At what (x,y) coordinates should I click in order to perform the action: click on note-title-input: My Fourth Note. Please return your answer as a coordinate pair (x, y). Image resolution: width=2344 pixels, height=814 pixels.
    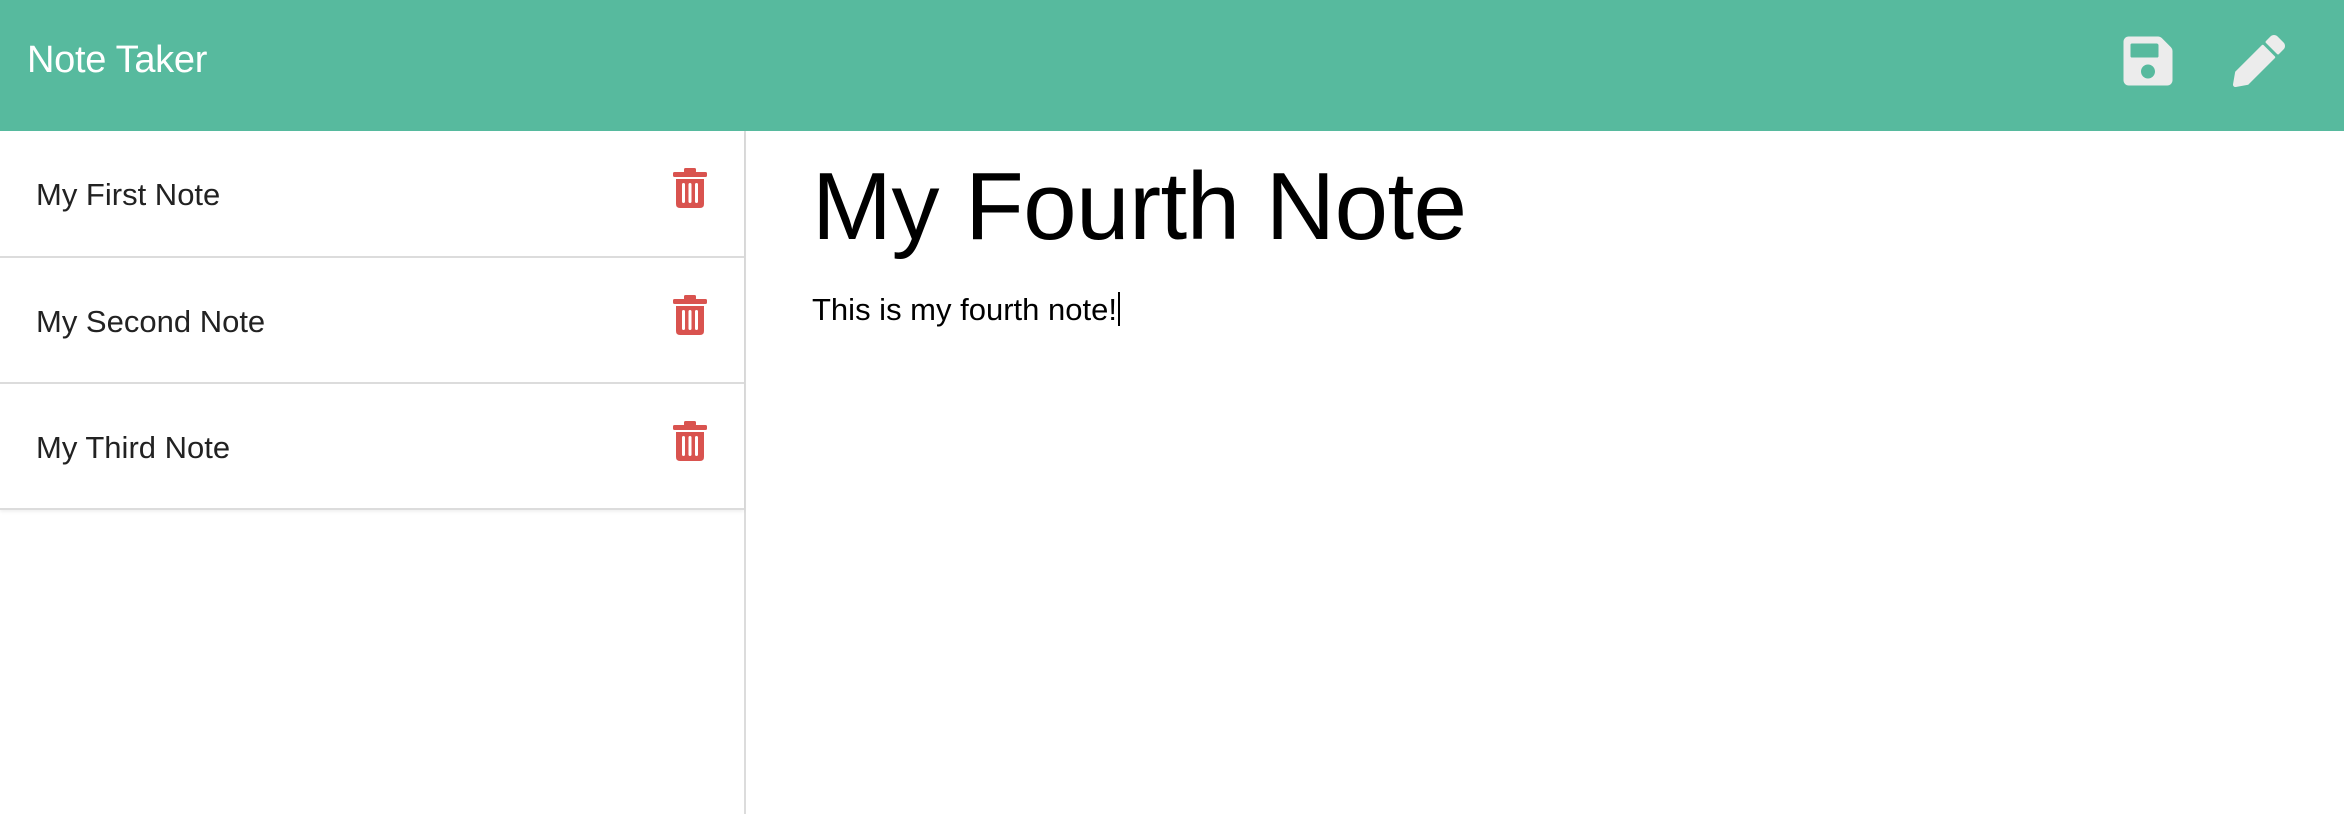
    Looking at the image, I should click on (1139, 207).